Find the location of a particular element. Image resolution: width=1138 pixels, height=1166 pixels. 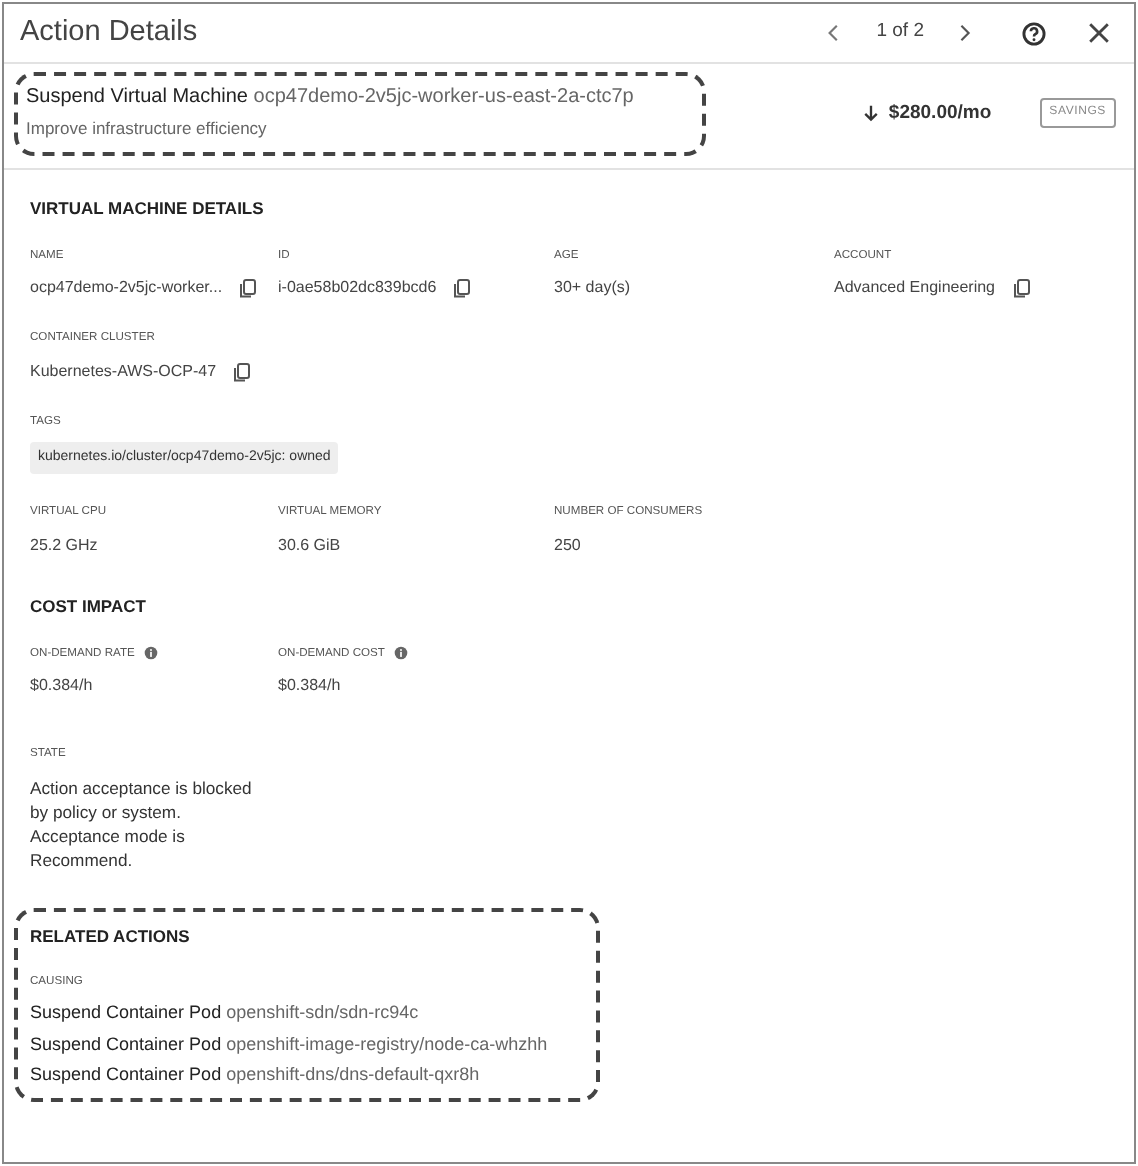

chevron-right-icon is located at coordinates (965, 33).